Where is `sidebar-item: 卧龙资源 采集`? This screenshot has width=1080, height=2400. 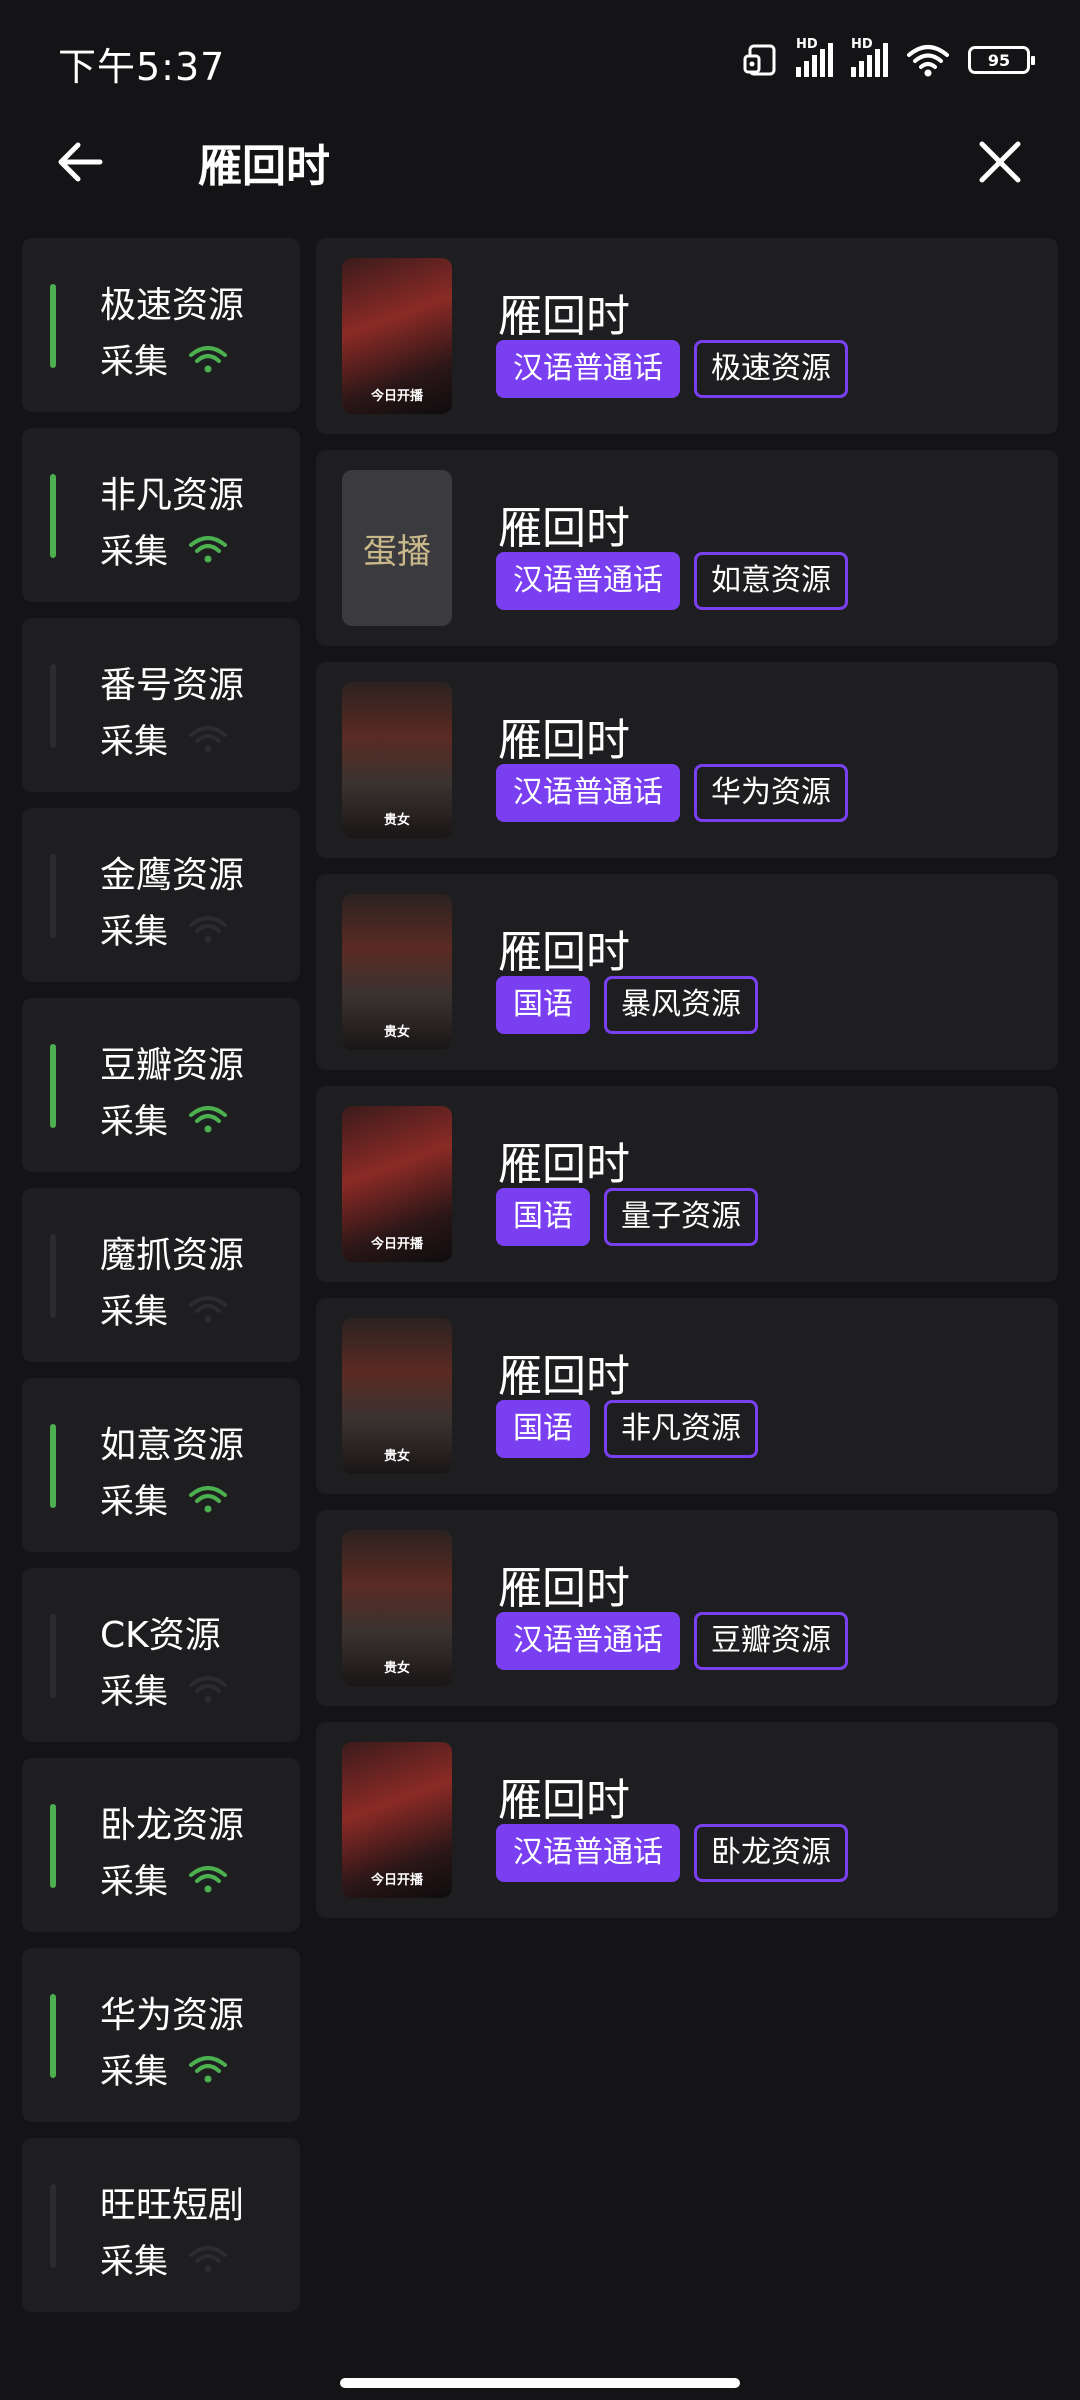
sidebar-item: 卧龙资源 采集 is located at coordinates (161, 1845).